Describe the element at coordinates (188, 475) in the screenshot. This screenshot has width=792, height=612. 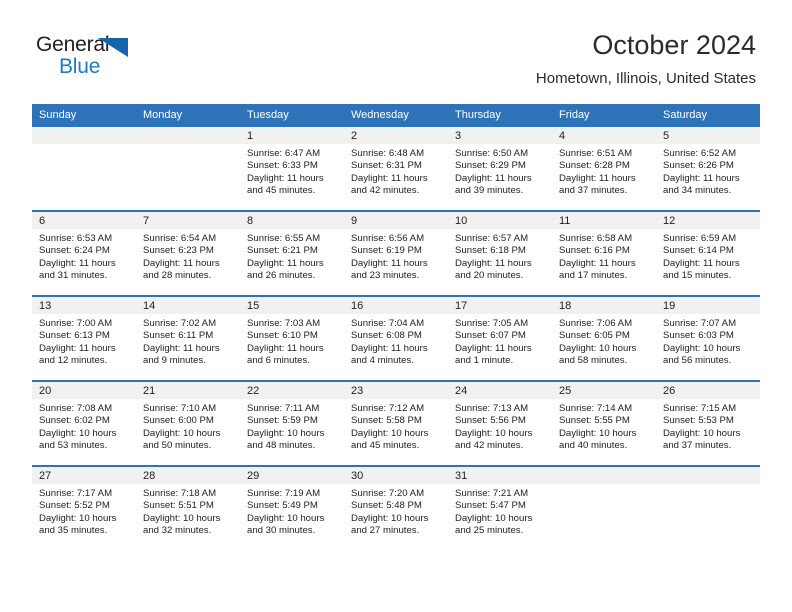
I see `day-number: 28` at that location.